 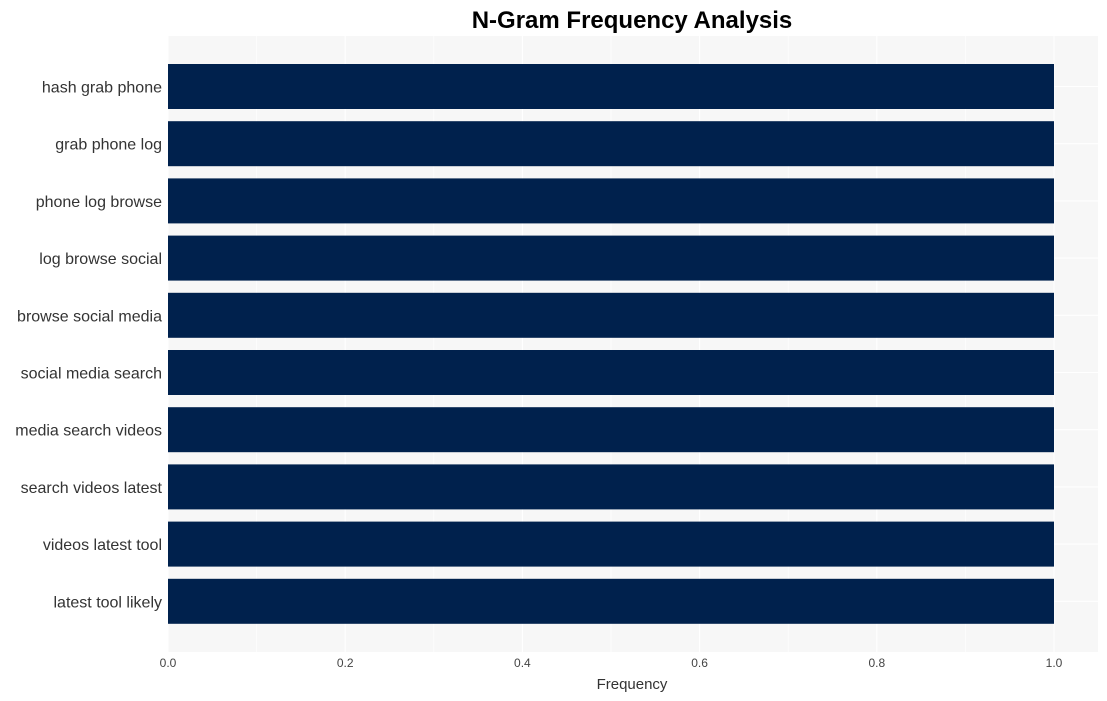 I want to click on y-tick-label: media search videos, so click(x=88, y=431).